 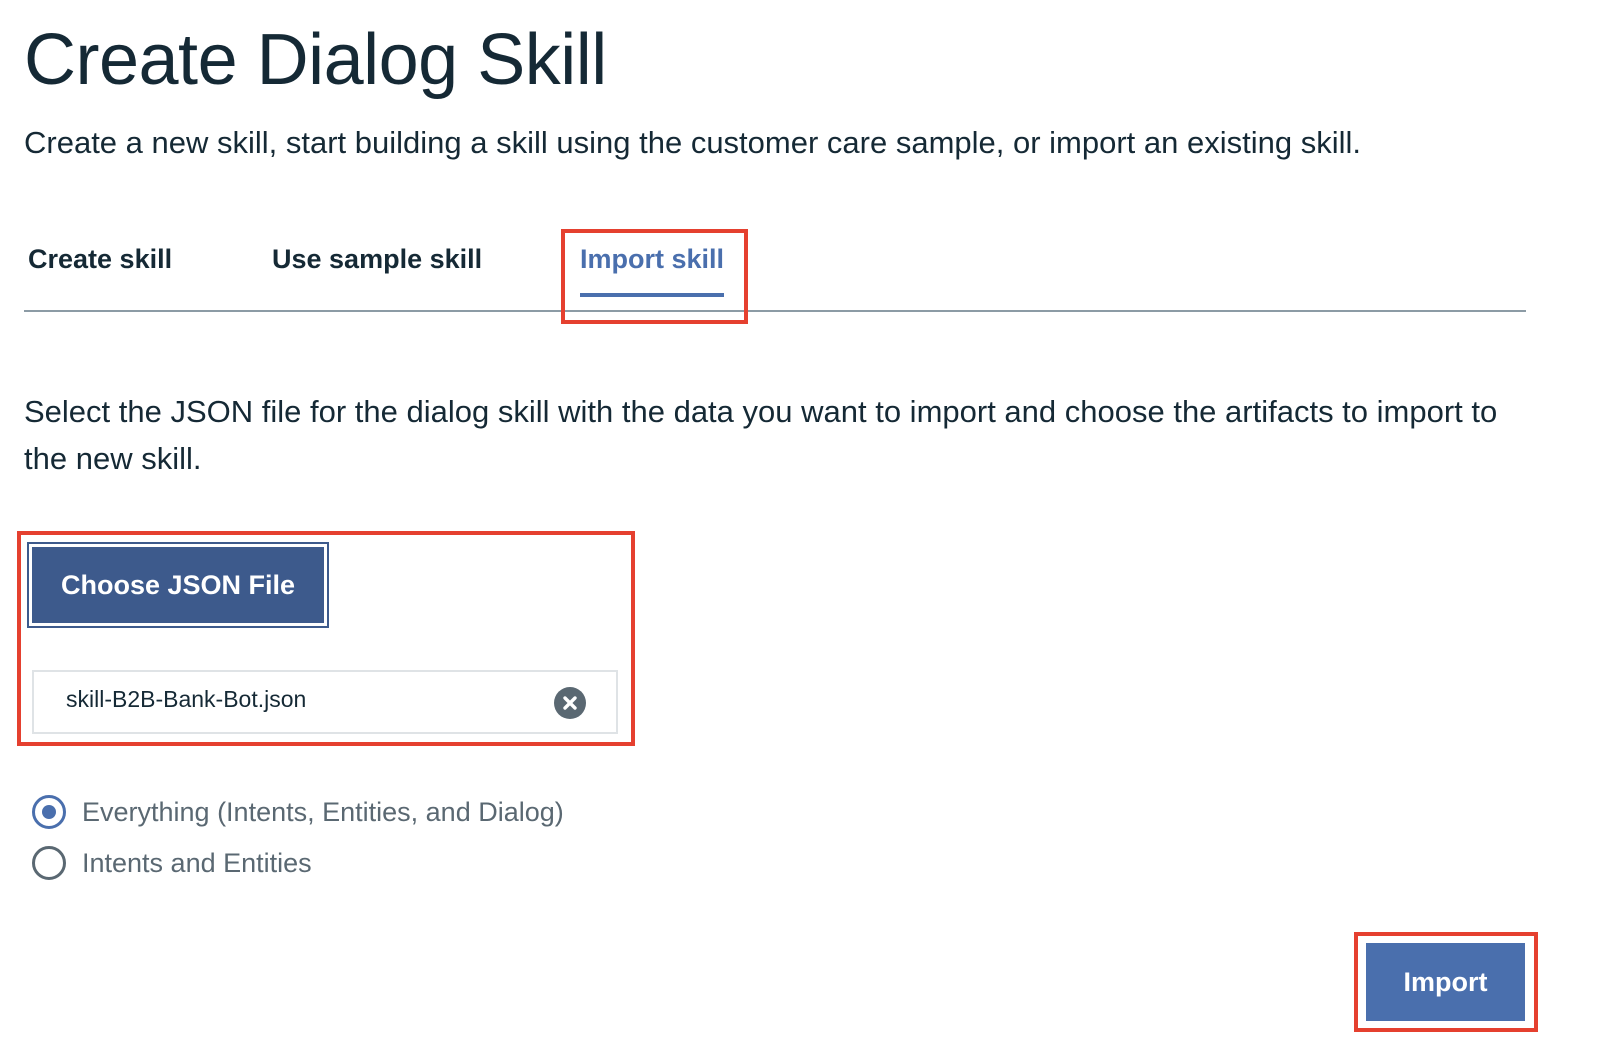 I want to click on tab-import-skill: Import skill, so click(x=652, y=270).